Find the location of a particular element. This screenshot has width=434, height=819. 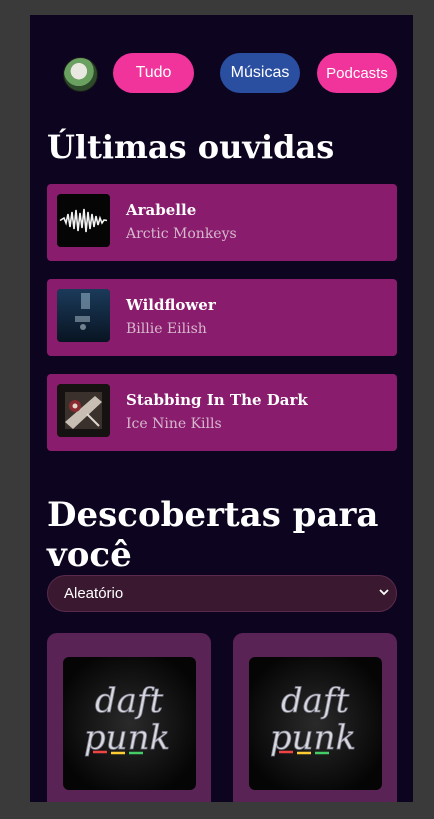

select-value: Aleatório is located at coordinates (94, 593).